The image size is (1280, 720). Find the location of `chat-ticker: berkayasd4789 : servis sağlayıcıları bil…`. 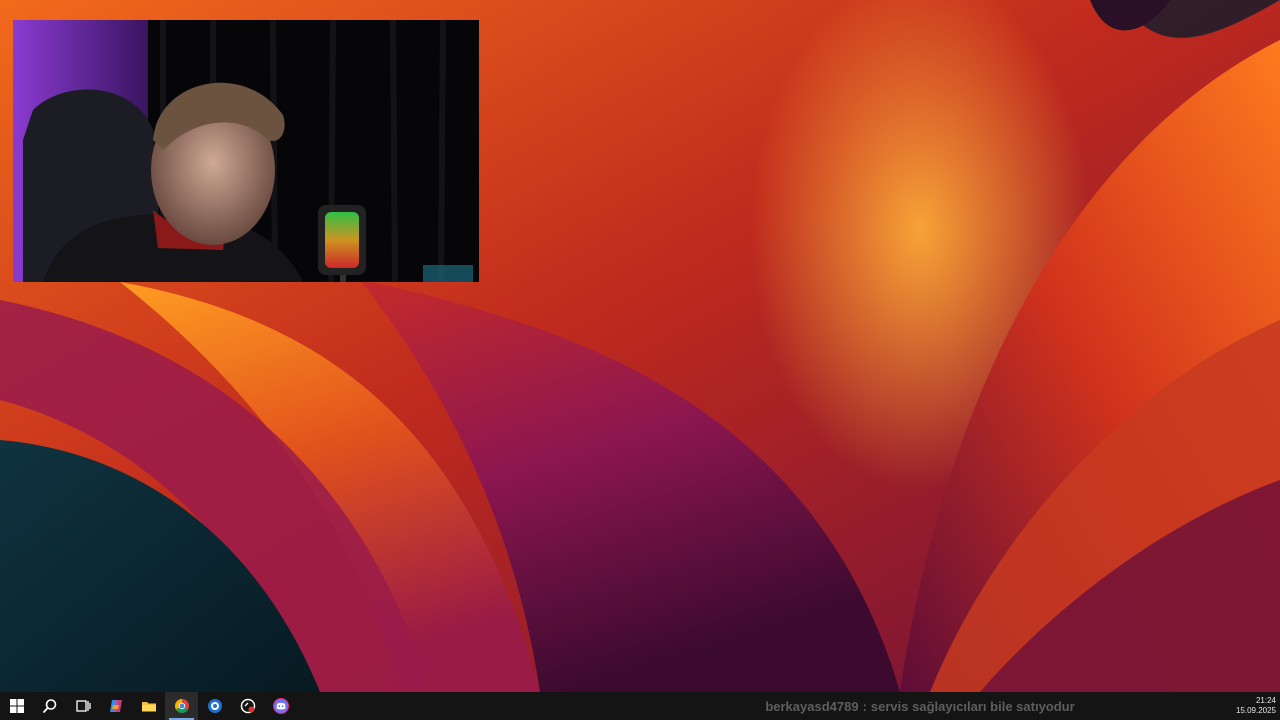

chat-ticker: berkayasd4789 : servis sağlayıcıları bil… is located at coordinates (920, 706).